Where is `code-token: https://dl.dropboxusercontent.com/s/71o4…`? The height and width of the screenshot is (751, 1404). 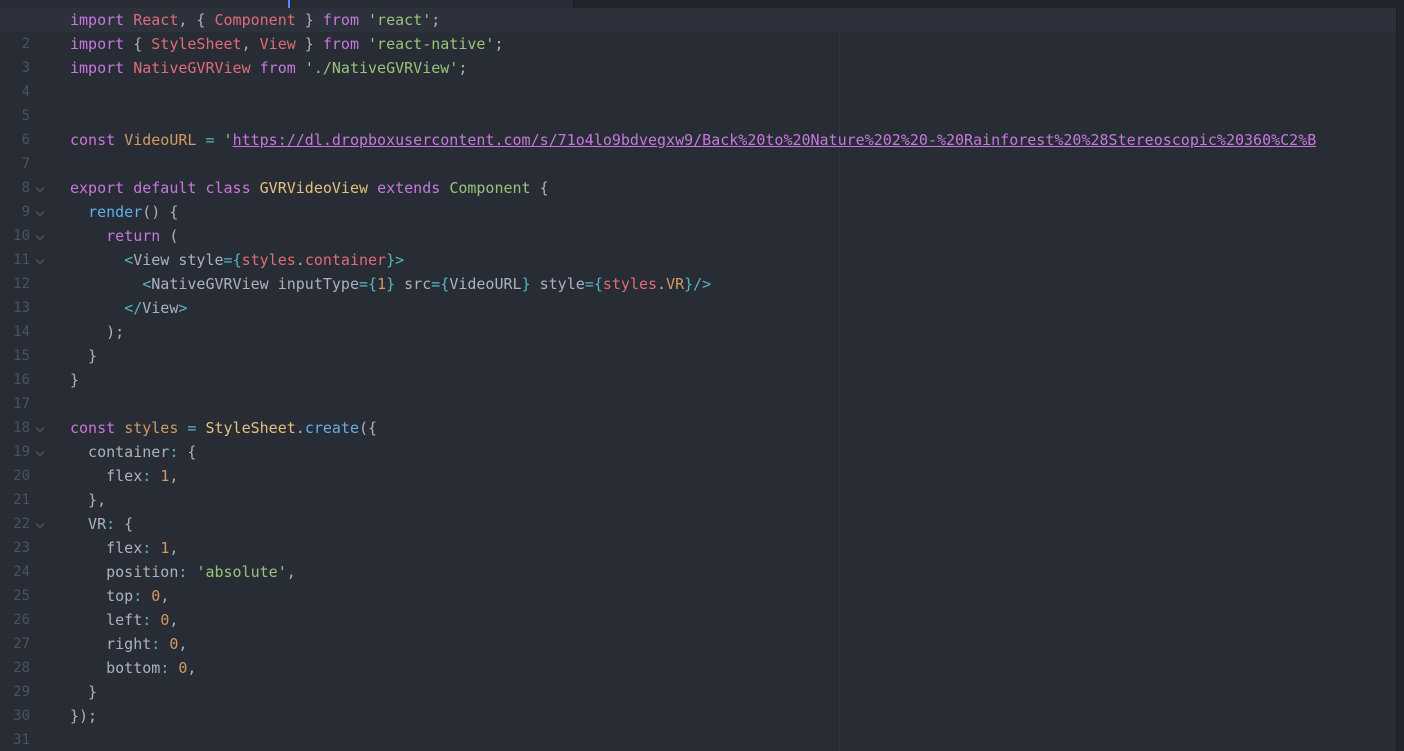 code-token: https://dl.dropboxusercontent.com/s/71o4… is located at coordinates (775, 140).